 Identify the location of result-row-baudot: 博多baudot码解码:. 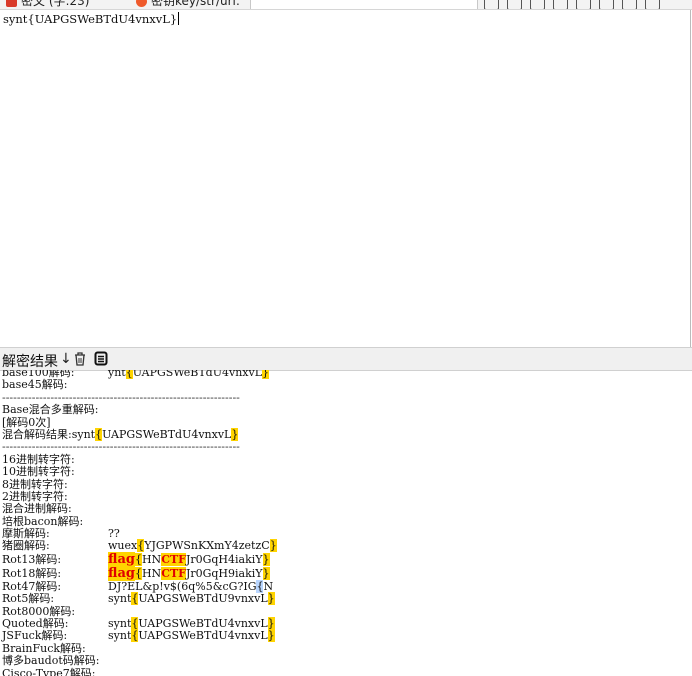
(51, 661).